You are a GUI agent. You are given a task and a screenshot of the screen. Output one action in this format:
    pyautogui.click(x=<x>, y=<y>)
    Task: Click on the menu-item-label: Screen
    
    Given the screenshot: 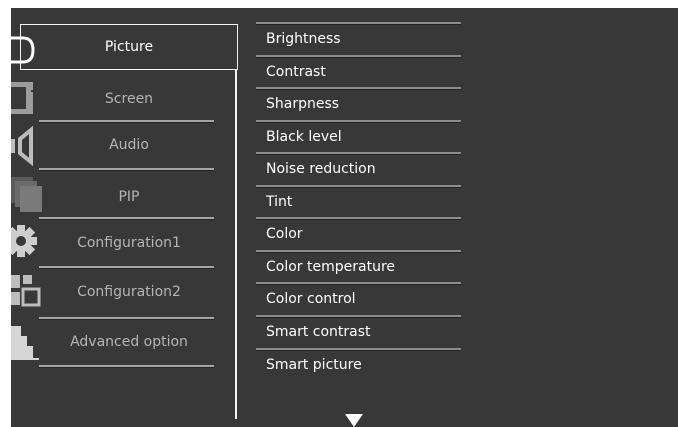 What is the action you would take?
    pyautogui.click(x=129, y=99)
    